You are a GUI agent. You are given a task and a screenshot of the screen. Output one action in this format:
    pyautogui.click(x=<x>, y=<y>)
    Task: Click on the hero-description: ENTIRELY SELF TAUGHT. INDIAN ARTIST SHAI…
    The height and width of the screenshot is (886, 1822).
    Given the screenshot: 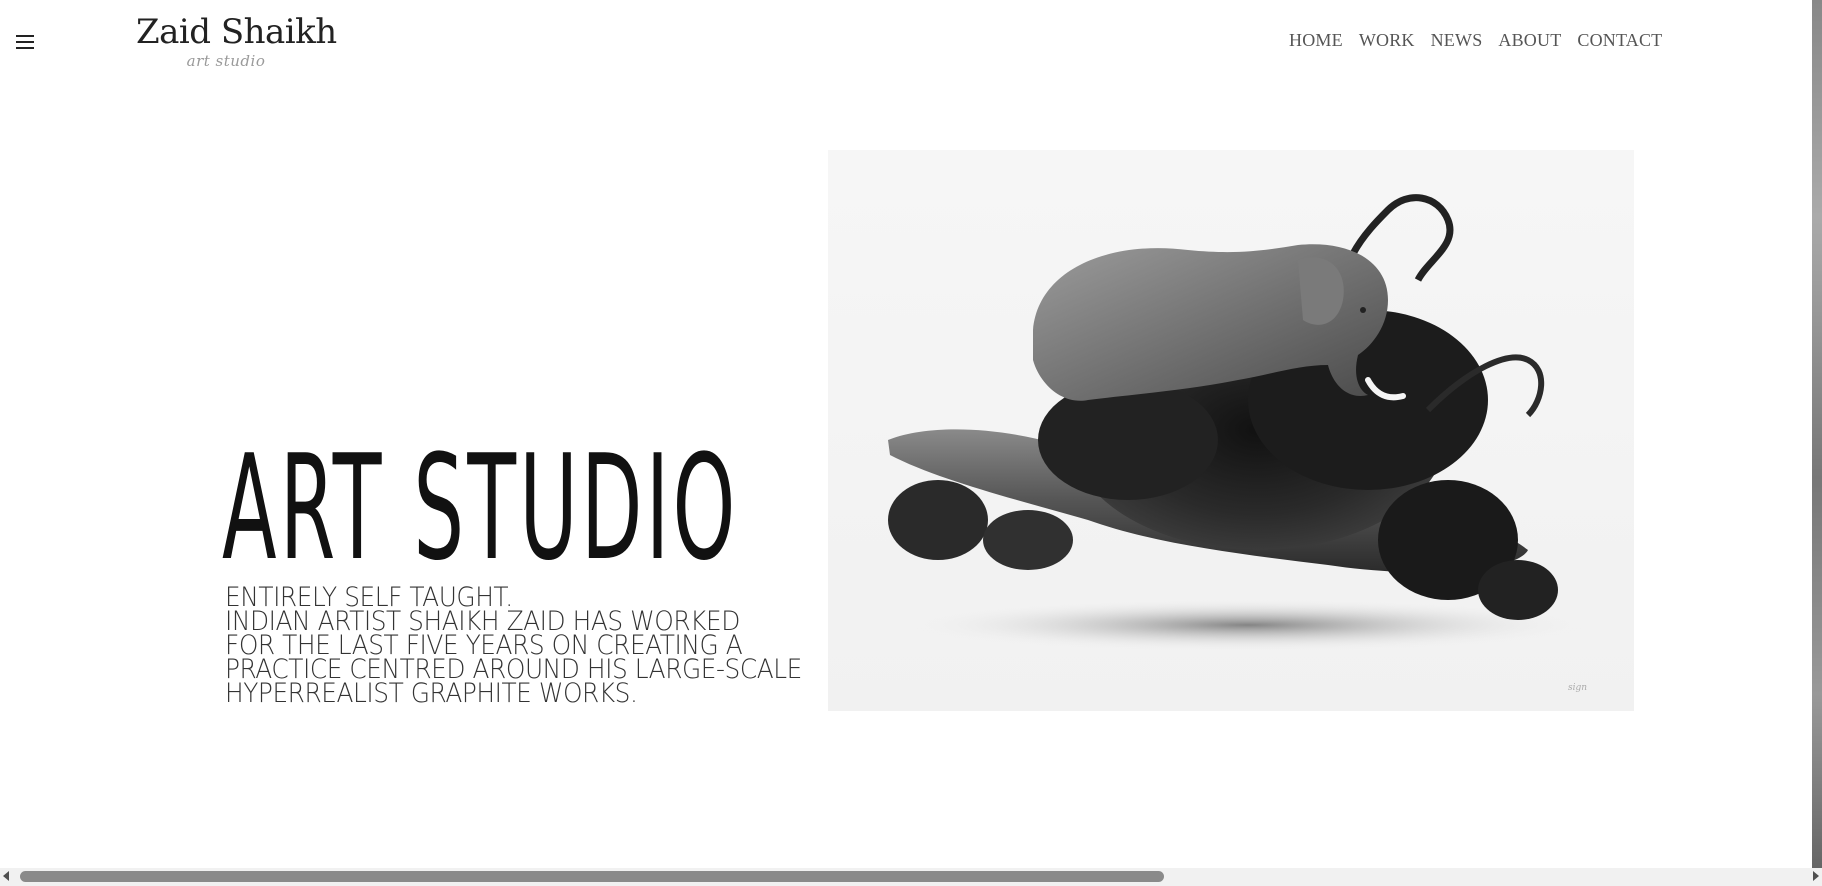 What is the action you would take?
    pyautogui.click(x=513, y=646)
    